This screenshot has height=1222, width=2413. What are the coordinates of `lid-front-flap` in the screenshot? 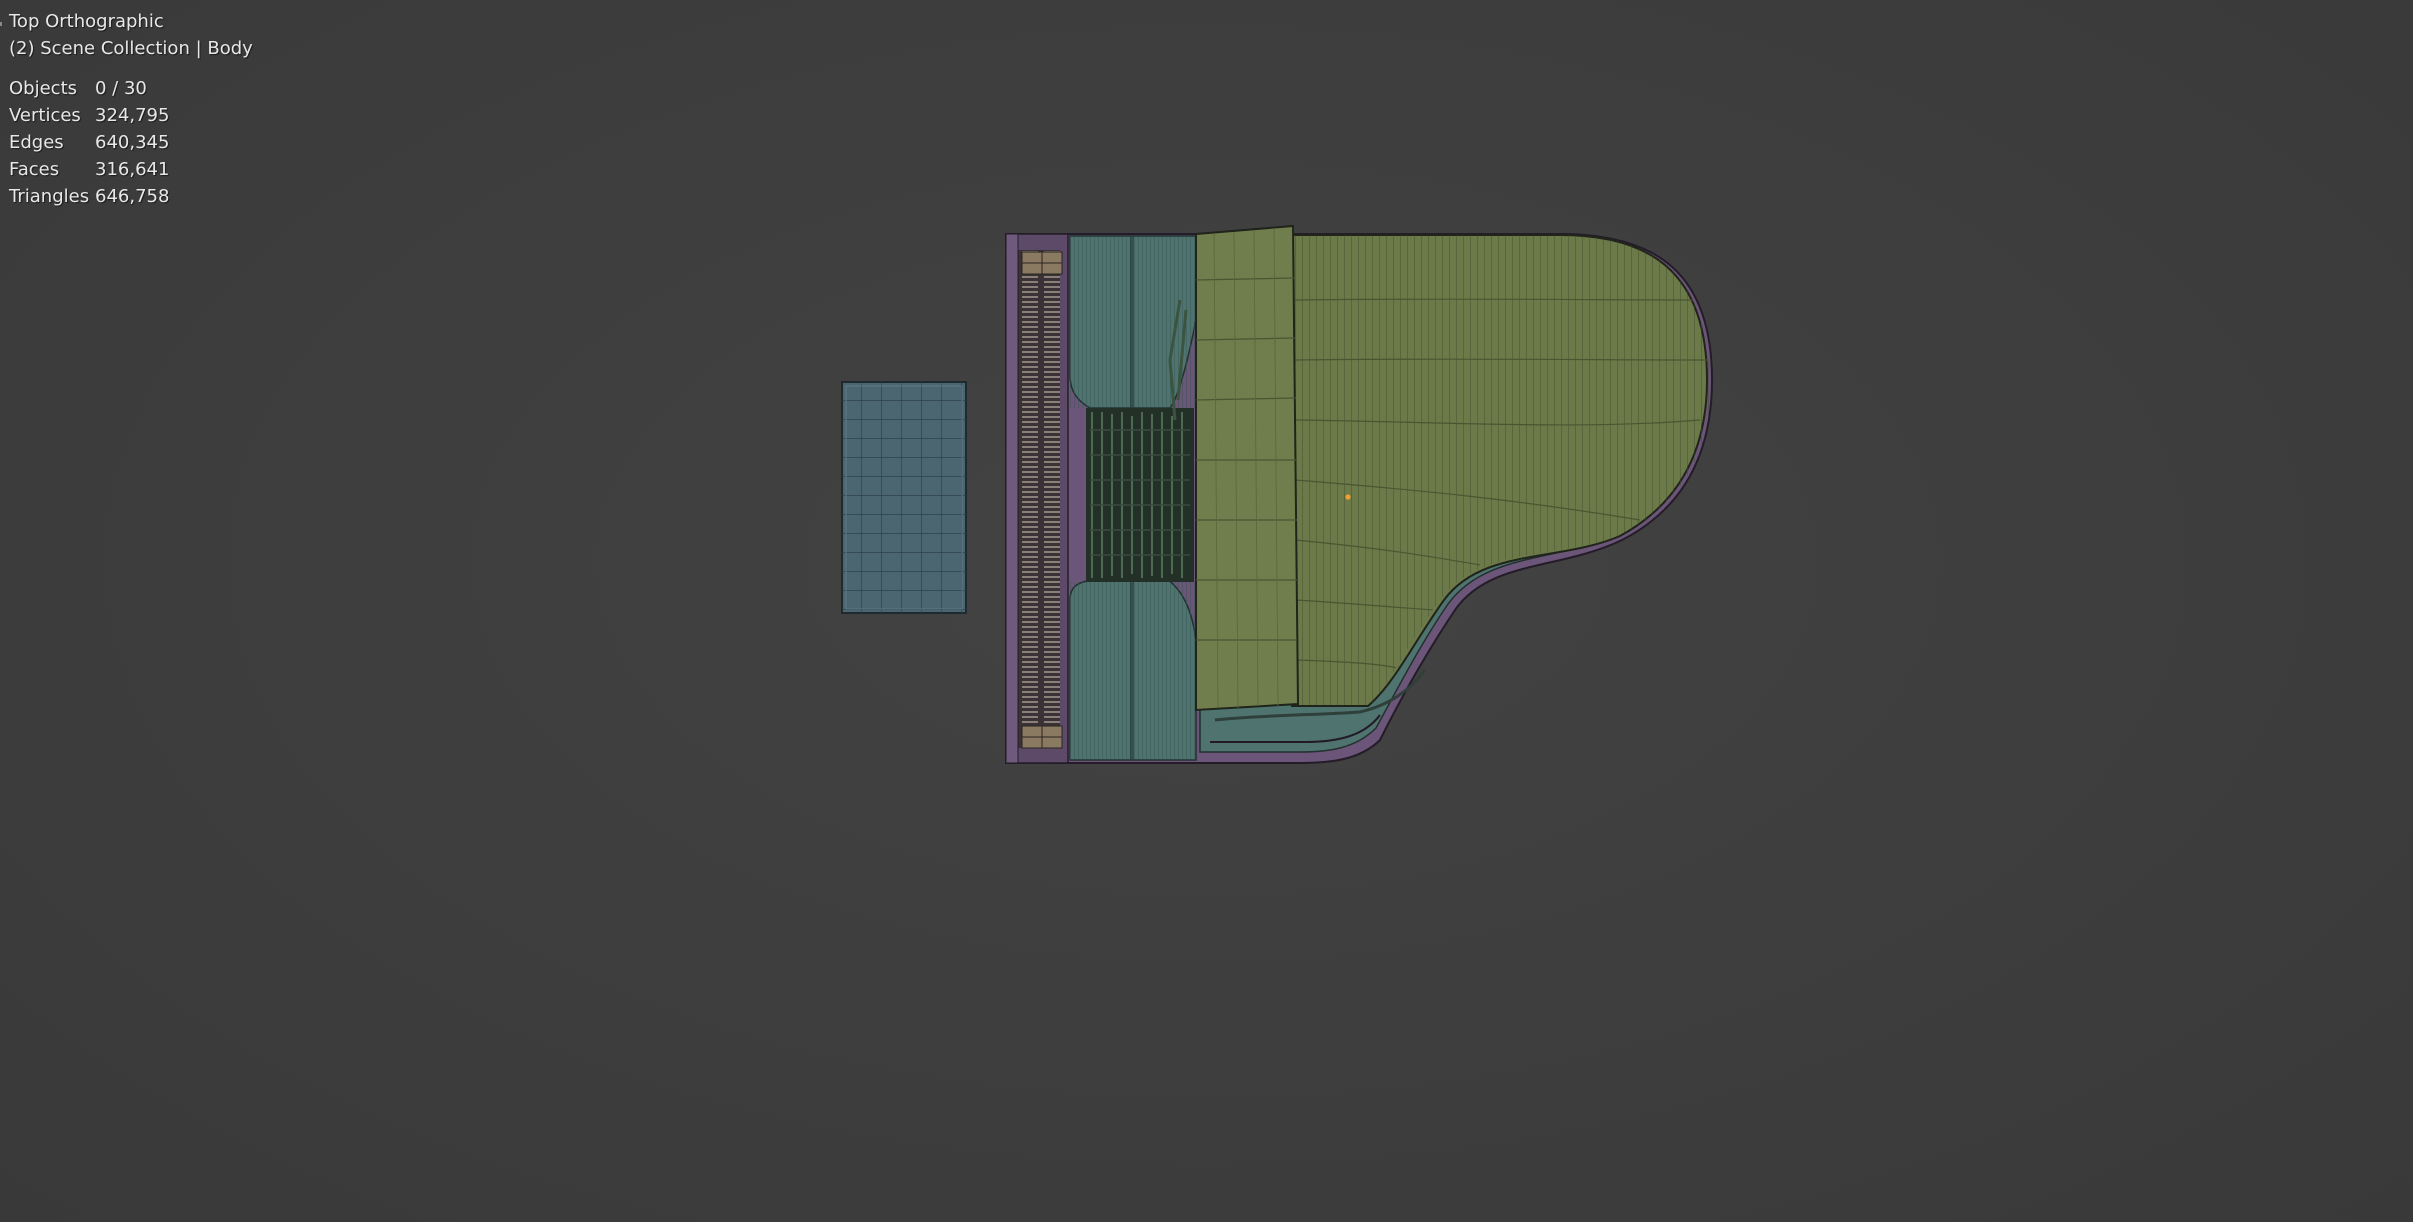 It's located at (1247, 468).